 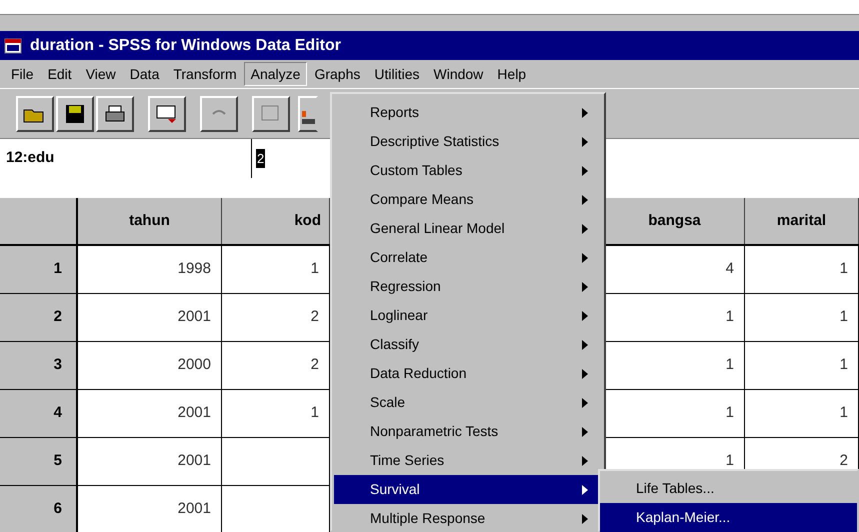 What do you see at coordinates (205, 74) in the screenshot?
I see `menu-item: Transform` at bounding box center [205, 74].